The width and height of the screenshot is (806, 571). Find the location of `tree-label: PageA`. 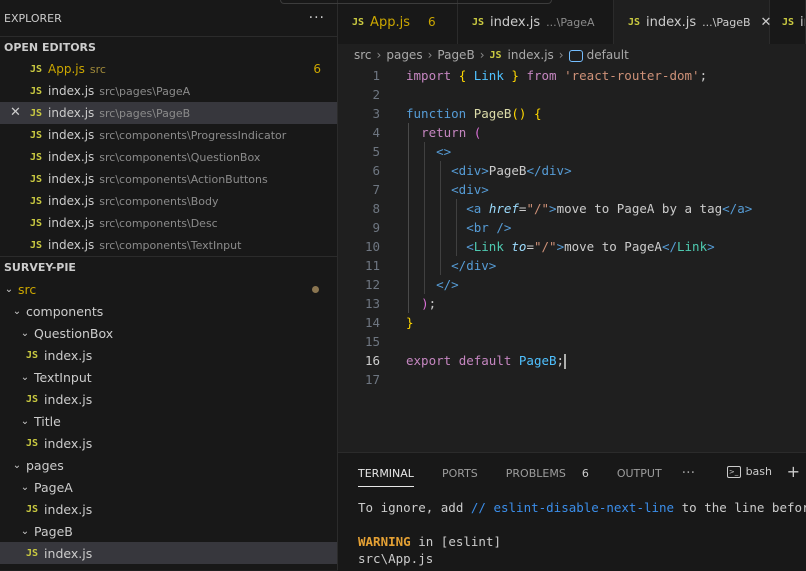

tree-label: PageA is located at coordinates (53, 487).